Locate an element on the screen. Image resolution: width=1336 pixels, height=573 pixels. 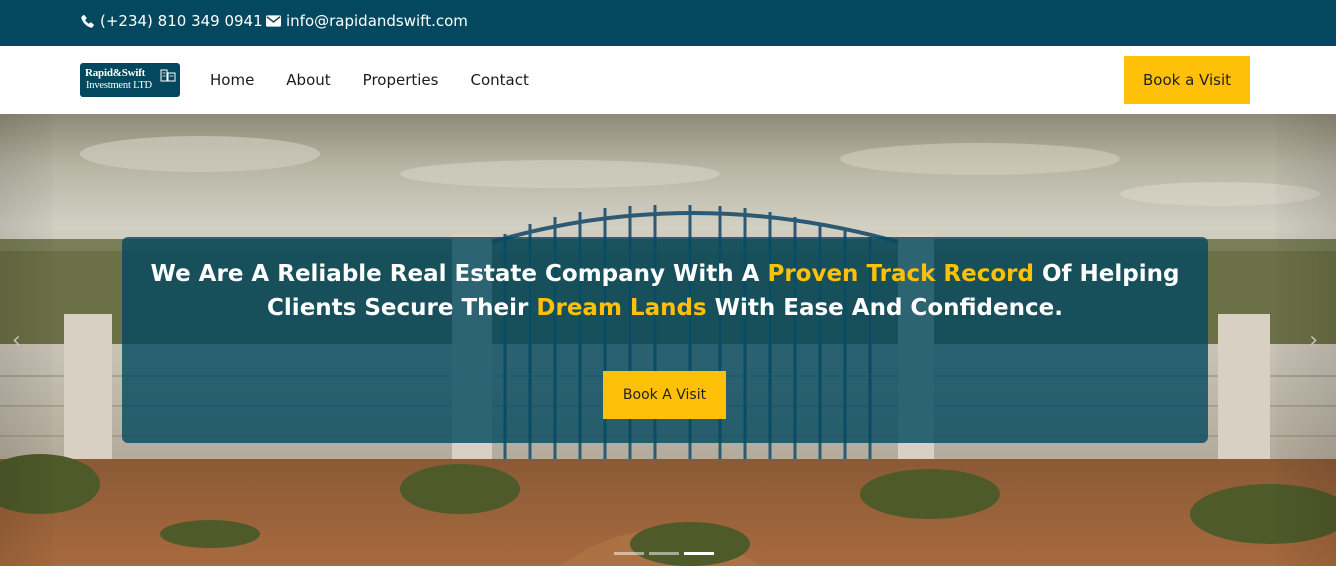
phone-contact: (+234) 810 349 0941 is located at coordinates (171, 21).